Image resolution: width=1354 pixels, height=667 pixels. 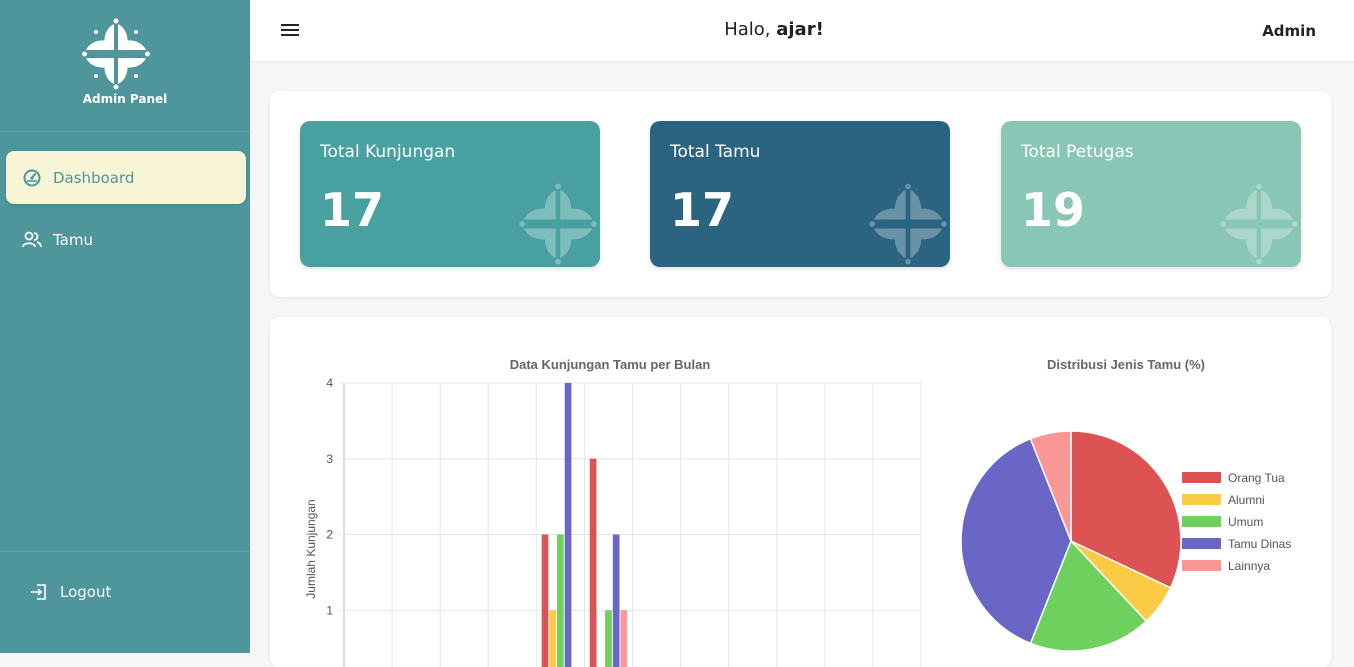 I want to click on divider, so click(x=125, y=551).